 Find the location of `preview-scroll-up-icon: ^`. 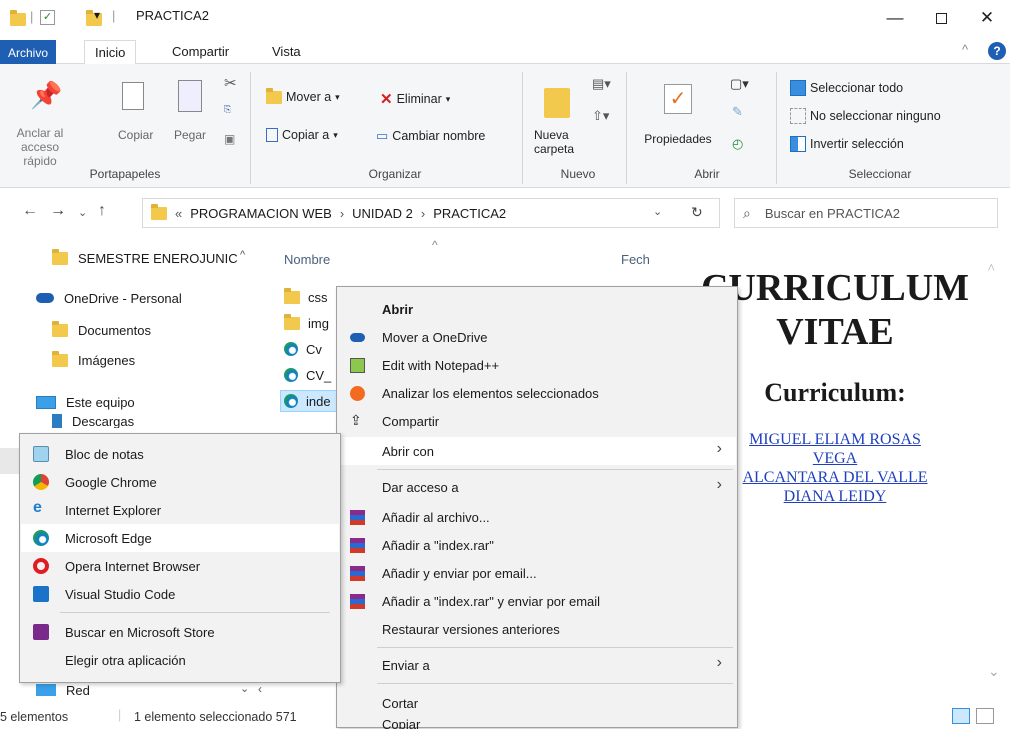

preview-scroll-up-icon: ^ is located at coordinates (991, 270).